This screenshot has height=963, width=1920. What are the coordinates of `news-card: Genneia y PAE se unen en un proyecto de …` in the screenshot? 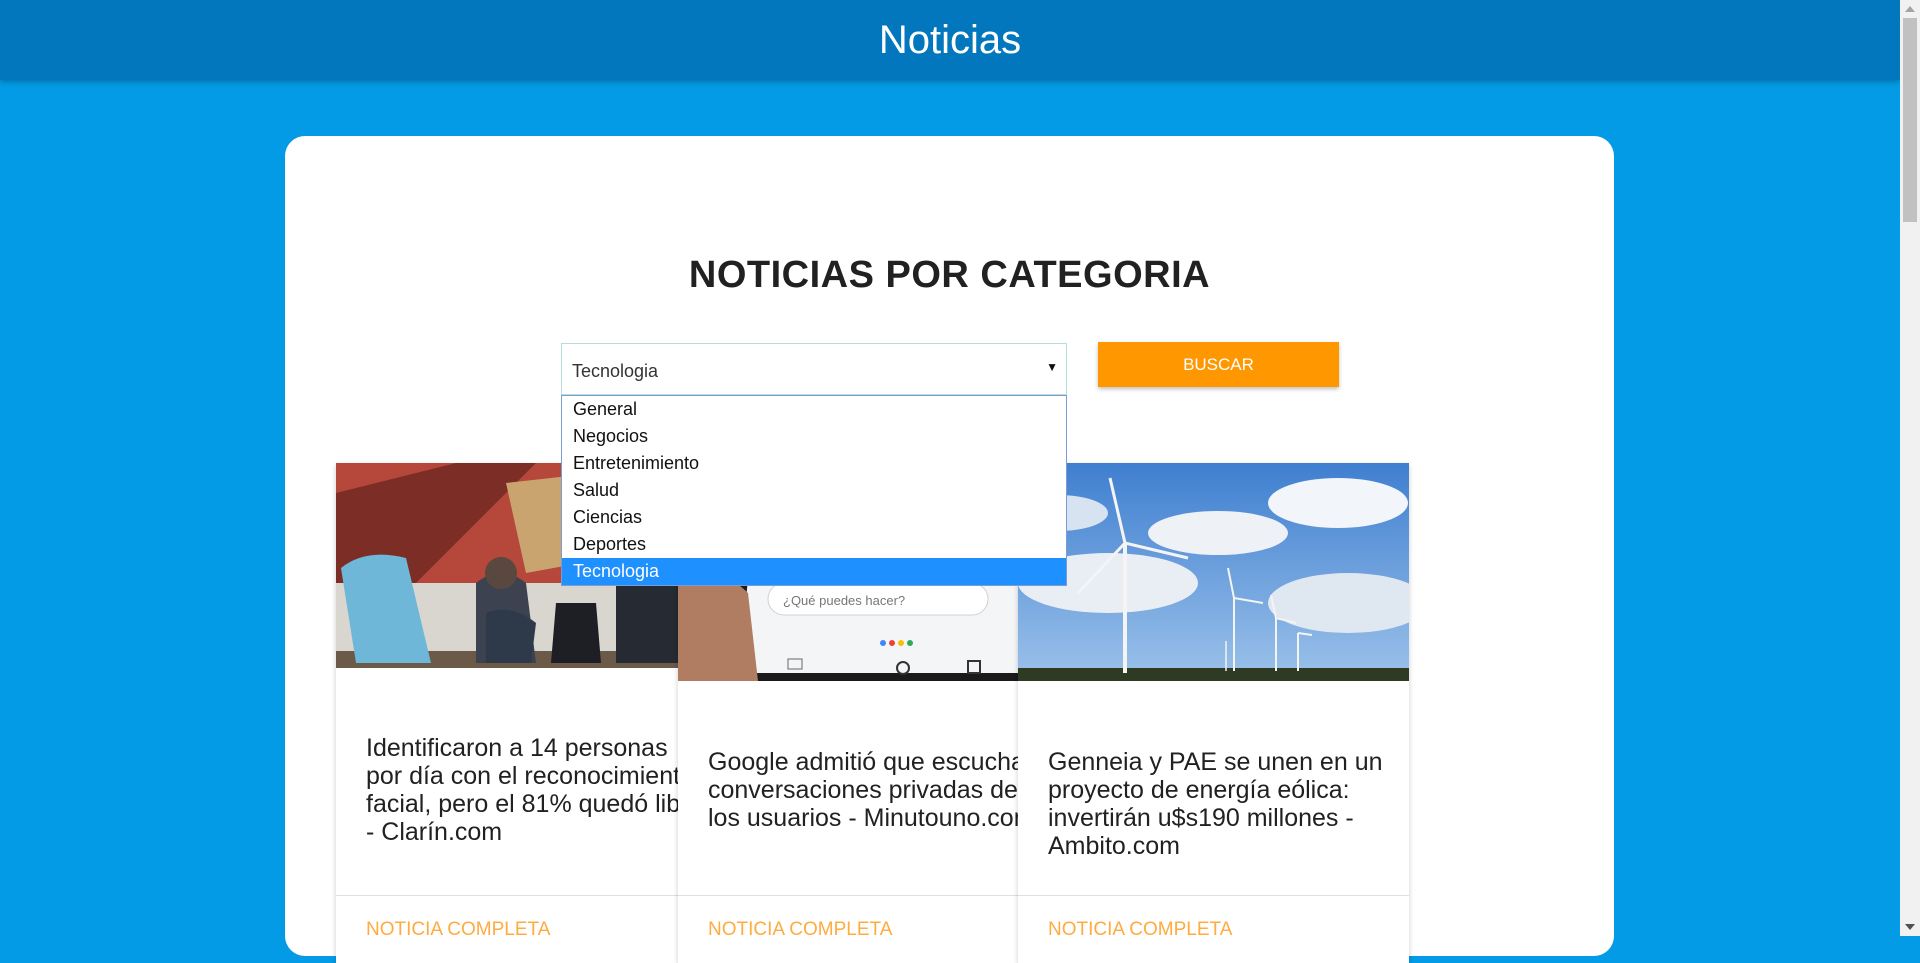 It's located at (1213, 713).